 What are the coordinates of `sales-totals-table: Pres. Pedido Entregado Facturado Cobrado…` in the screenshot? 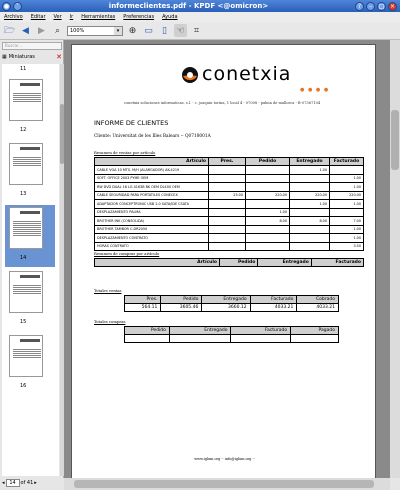 It's located at (231, 303).